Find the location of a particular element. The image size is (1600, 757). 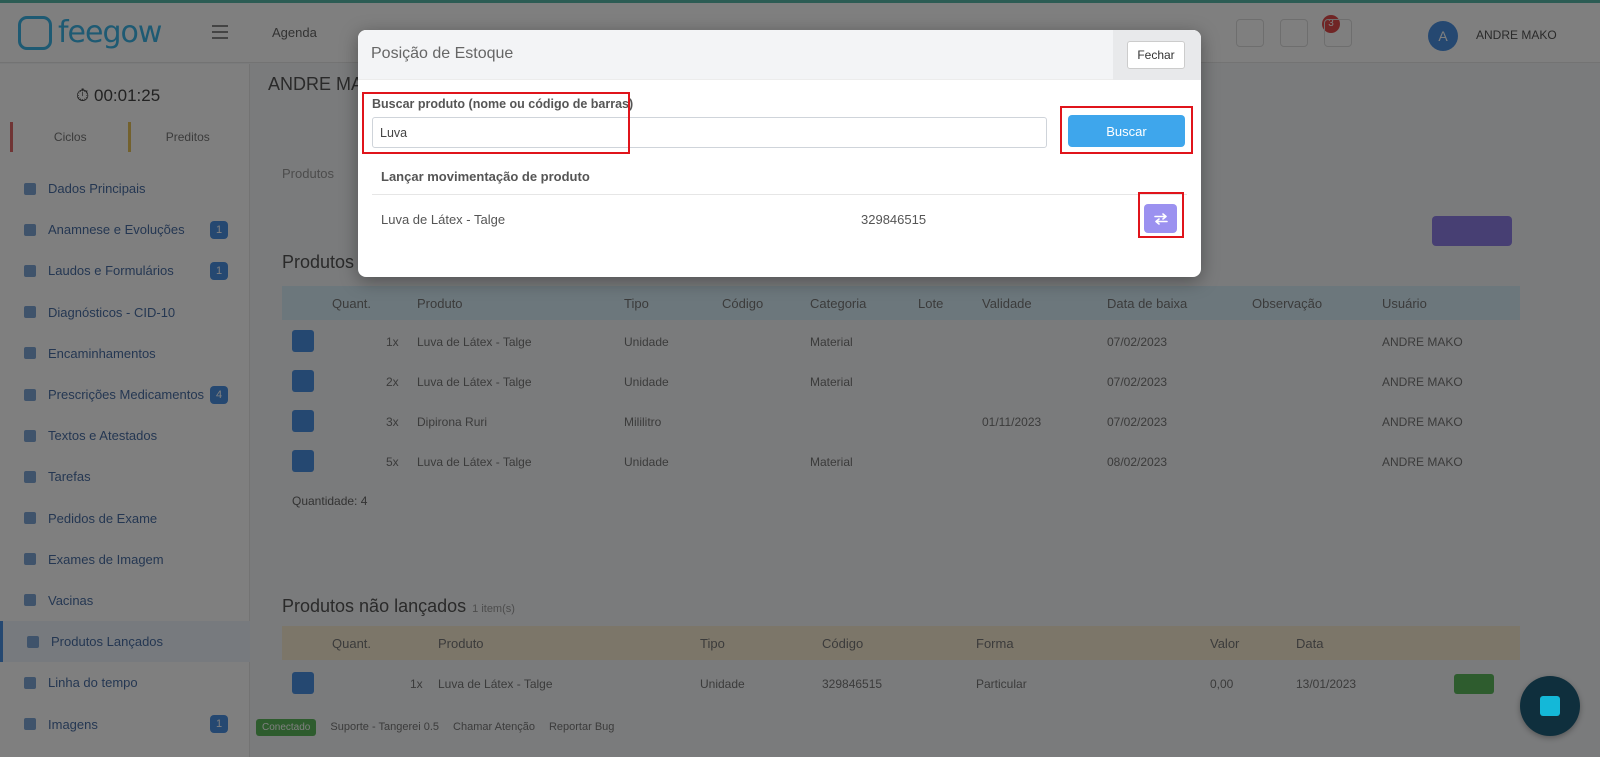

help-widget-icon is located at coordinates (1550, 706).